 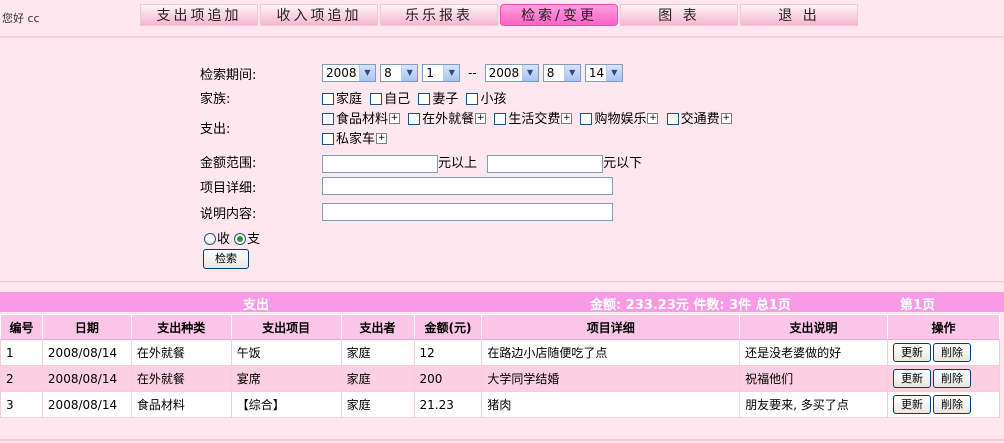 I want to click on nav-chart: 图 表, so click(x=679, y=15).